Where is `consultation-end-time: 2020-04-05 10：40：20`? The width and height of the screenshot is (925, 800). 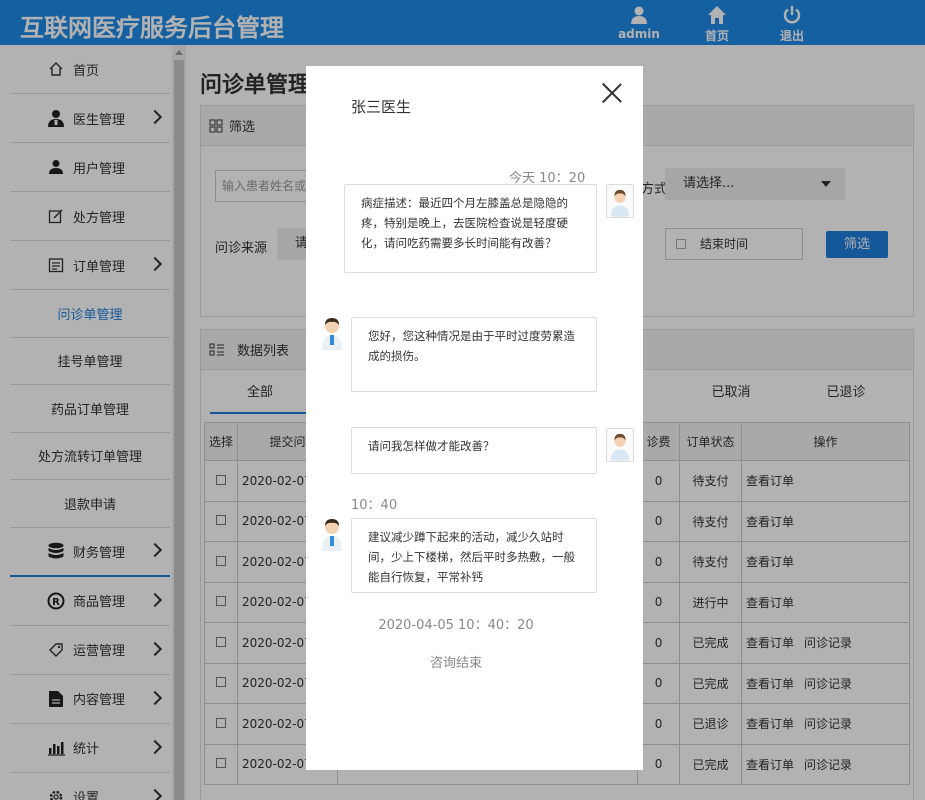 consultation-end-time: 2020-04-05 10：40：20 is located at coordinates (456, 625).